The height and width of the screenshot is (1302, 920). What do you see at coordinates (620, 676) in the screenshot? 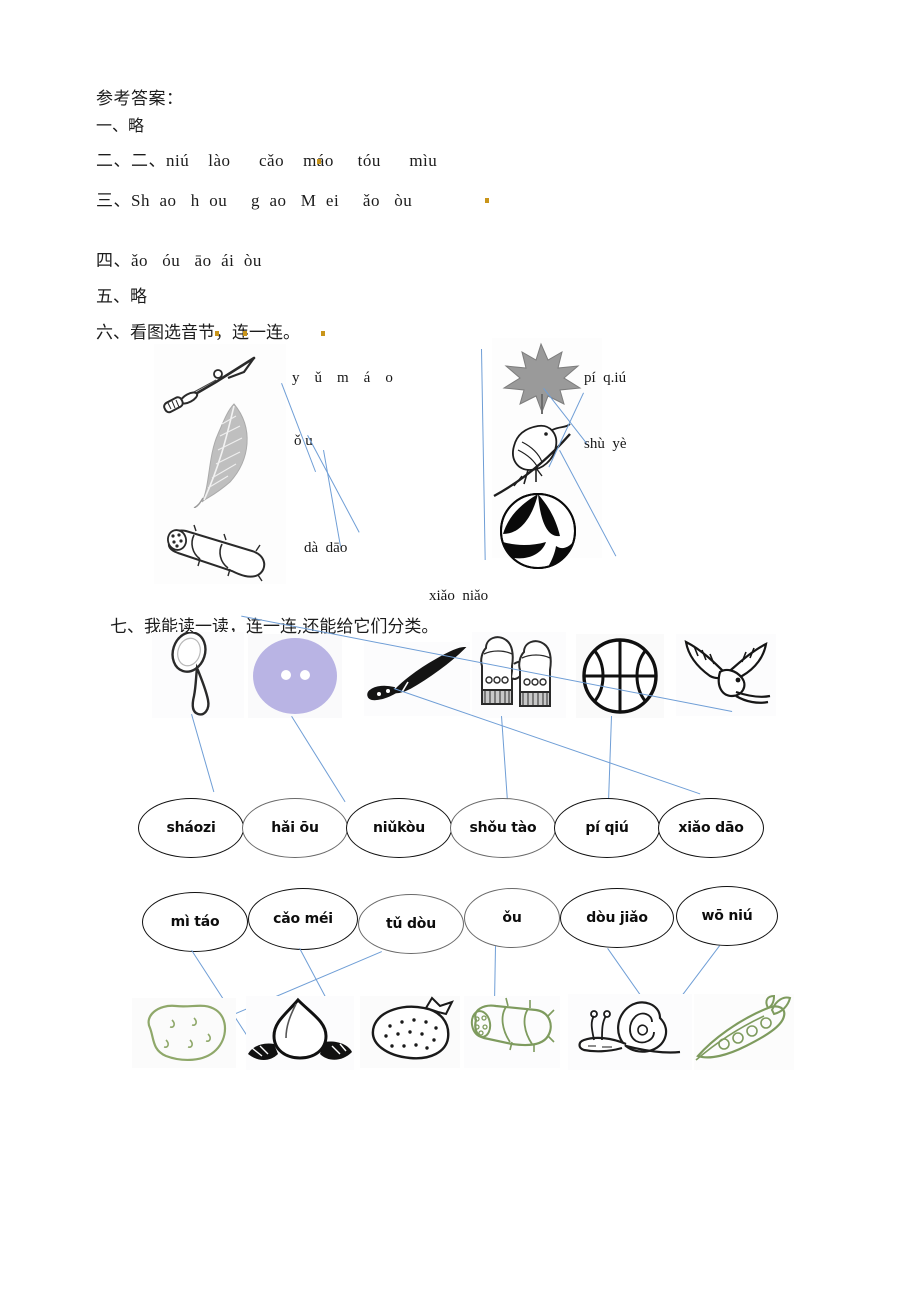
I see `basketball-picture` at bounding box center [620, 676].